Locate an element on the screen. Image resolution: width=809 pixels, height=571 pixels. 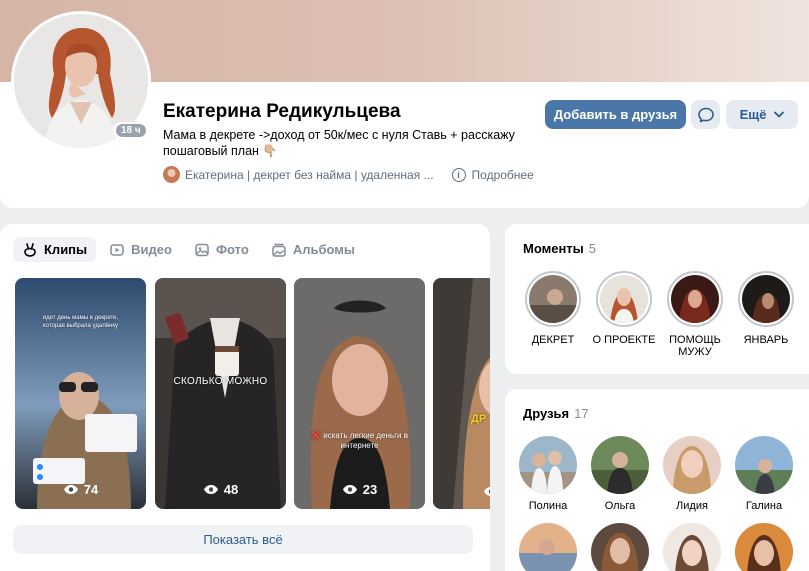
friend-name: Полина is located at coordinates (548, 506).